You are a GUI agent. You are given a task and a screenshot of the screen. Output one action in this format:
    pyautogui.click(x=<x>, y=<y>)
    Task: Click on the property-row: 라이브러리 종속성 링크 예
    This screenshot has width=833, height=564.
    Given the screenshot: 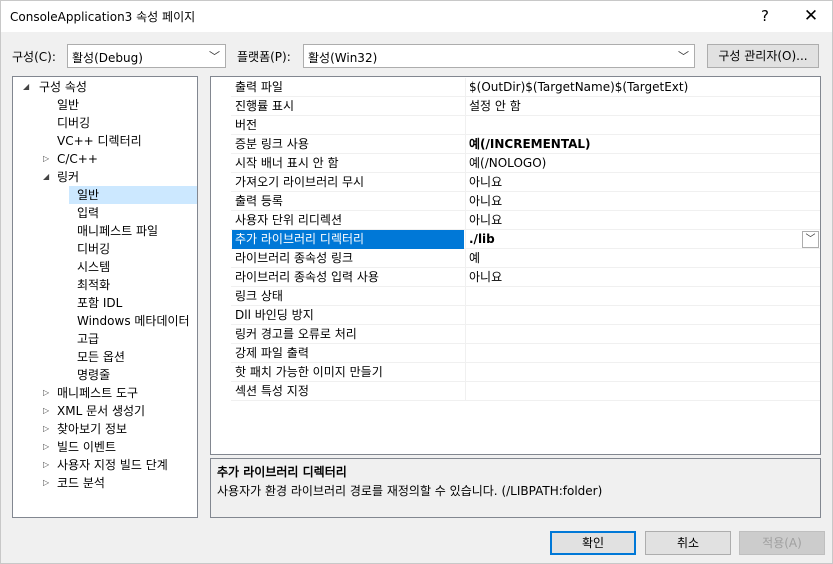 What is the action you would take?
    pyautogui.click(x=515, y=258)
    